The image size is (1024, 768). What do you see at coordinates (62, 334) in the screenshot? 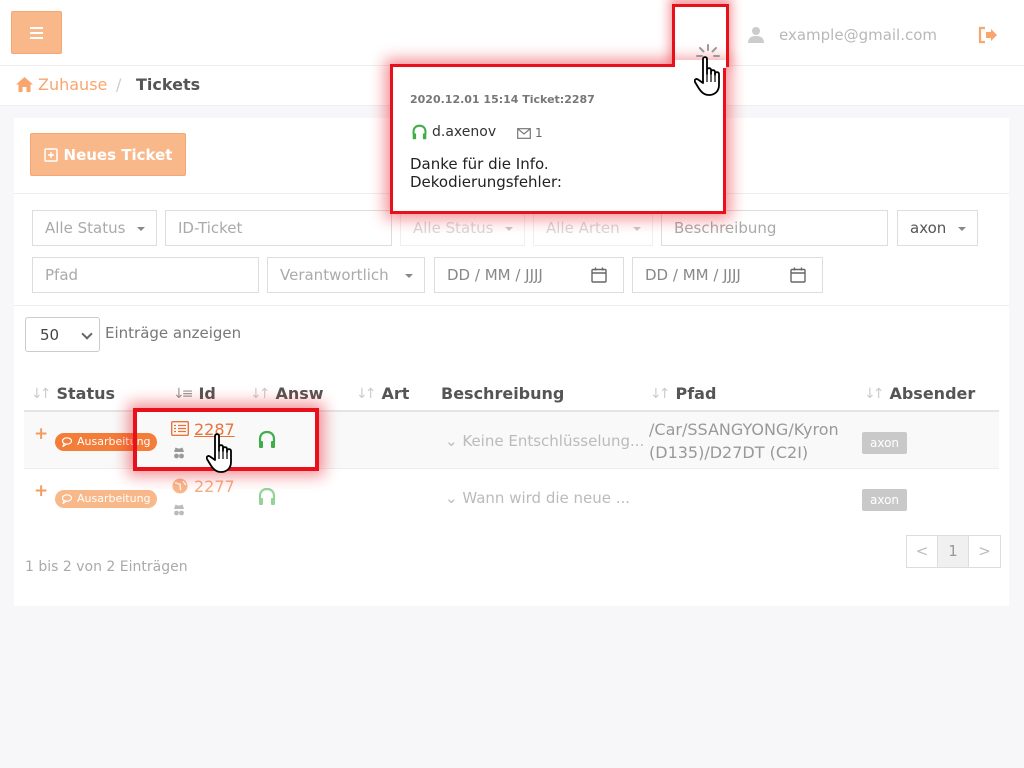
I see `entries-per-page-select: 50` at bounding box center [62, 334].